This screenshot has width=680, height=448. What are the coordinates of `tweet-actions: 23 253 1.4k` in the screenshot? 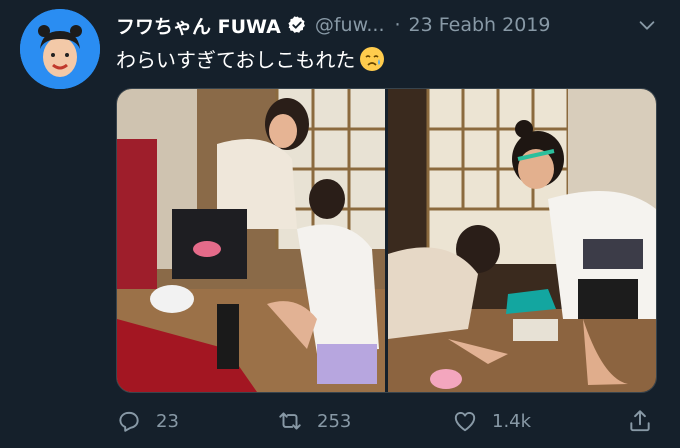 It's located at (386, 421).